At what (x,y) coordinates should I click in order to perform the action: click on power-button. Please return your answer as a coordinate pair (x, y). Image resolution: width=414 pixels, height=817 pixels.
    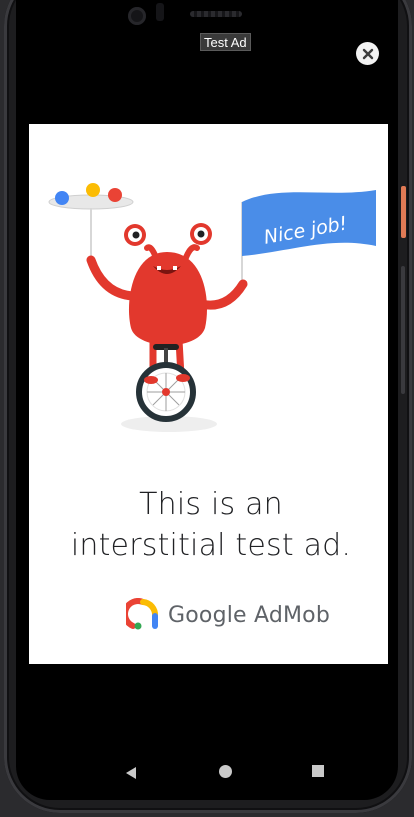
    Looking at the image, I should click on (403, 212).